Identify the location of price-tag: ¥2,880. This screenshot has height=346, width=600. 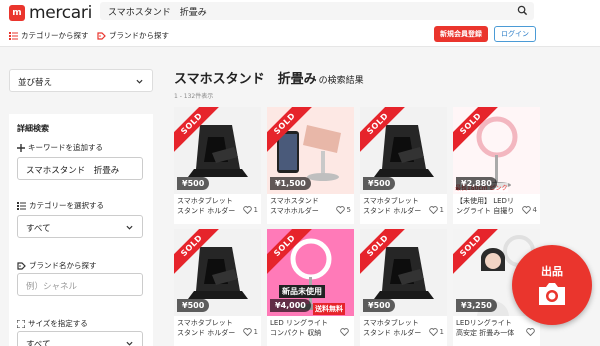
(476, 183).